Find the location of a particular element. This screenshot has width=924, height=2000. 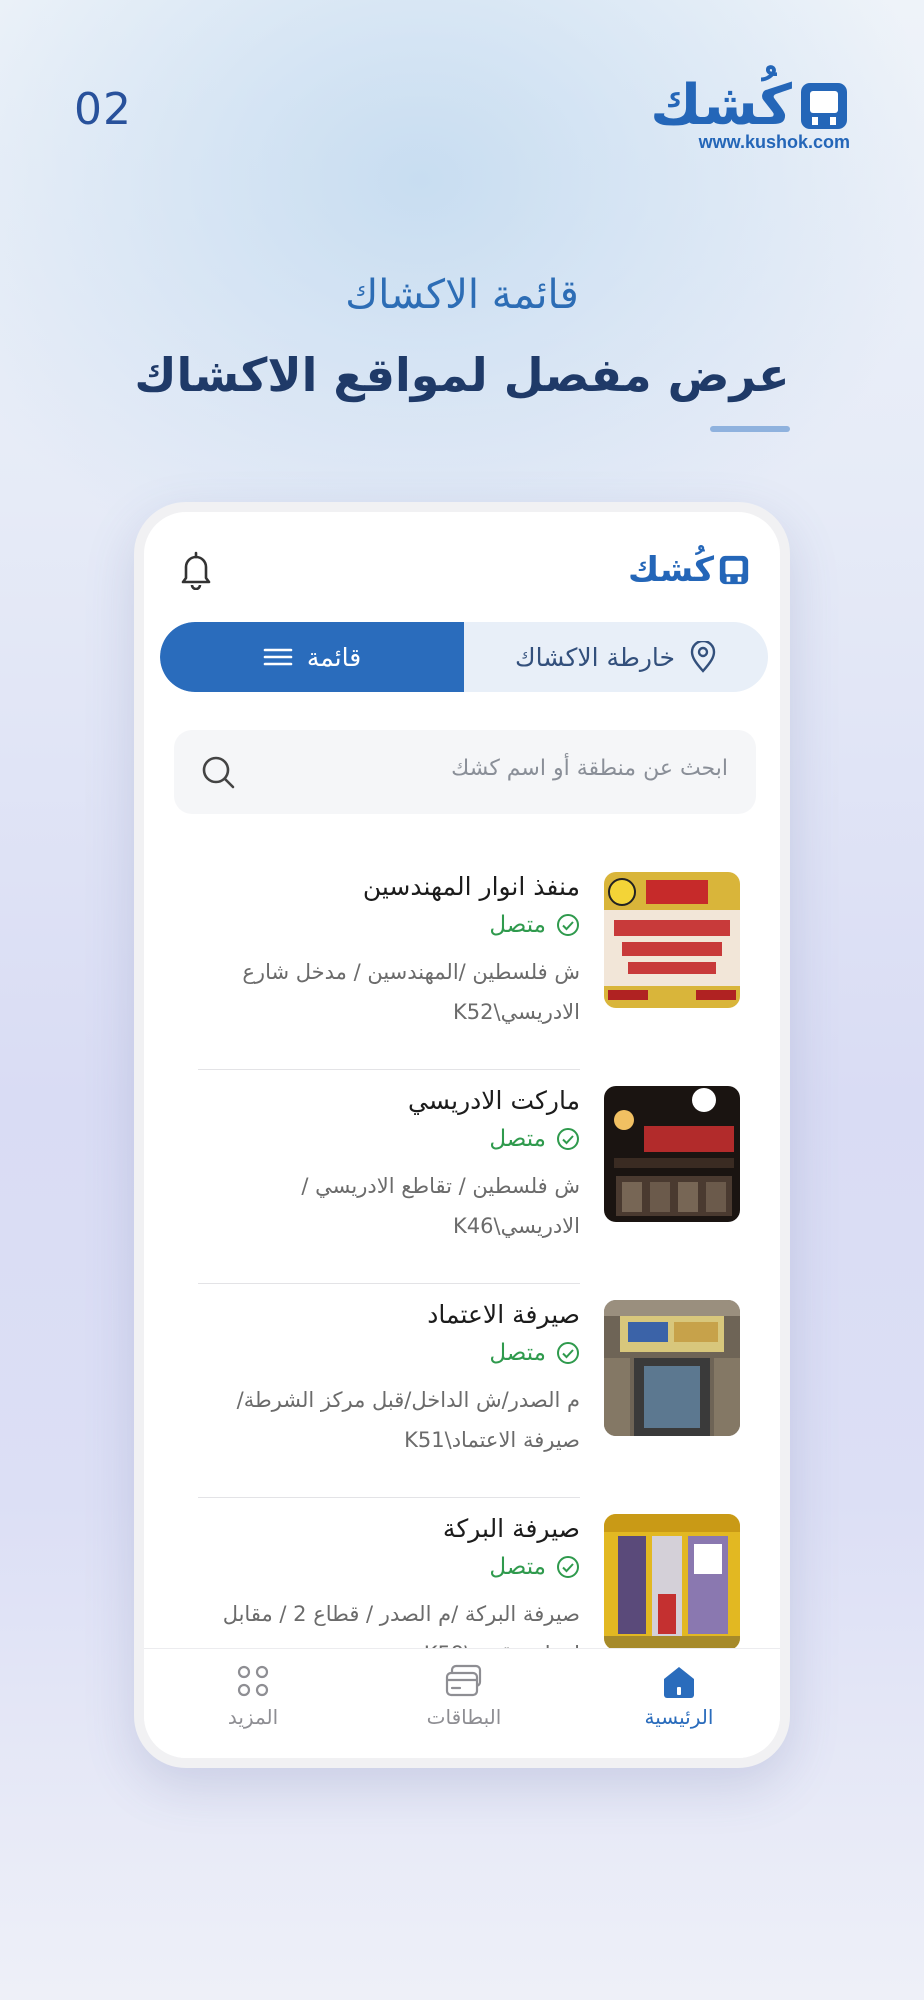

toggle-map-label: خارطة الاكشاك is located at coordinates (595, 657).